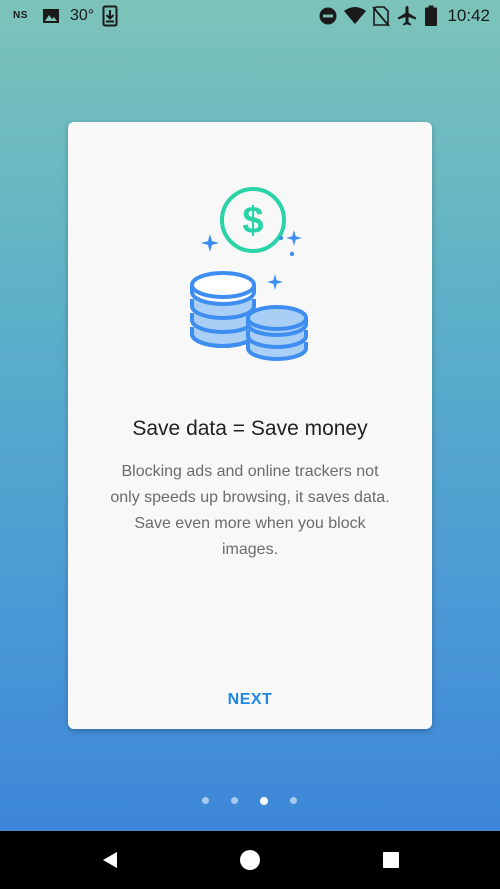 This screenshot has height=889, width=500. Describe the element at coordinates (391, 860) in the screenshot. I see `recents-icon` at that location.